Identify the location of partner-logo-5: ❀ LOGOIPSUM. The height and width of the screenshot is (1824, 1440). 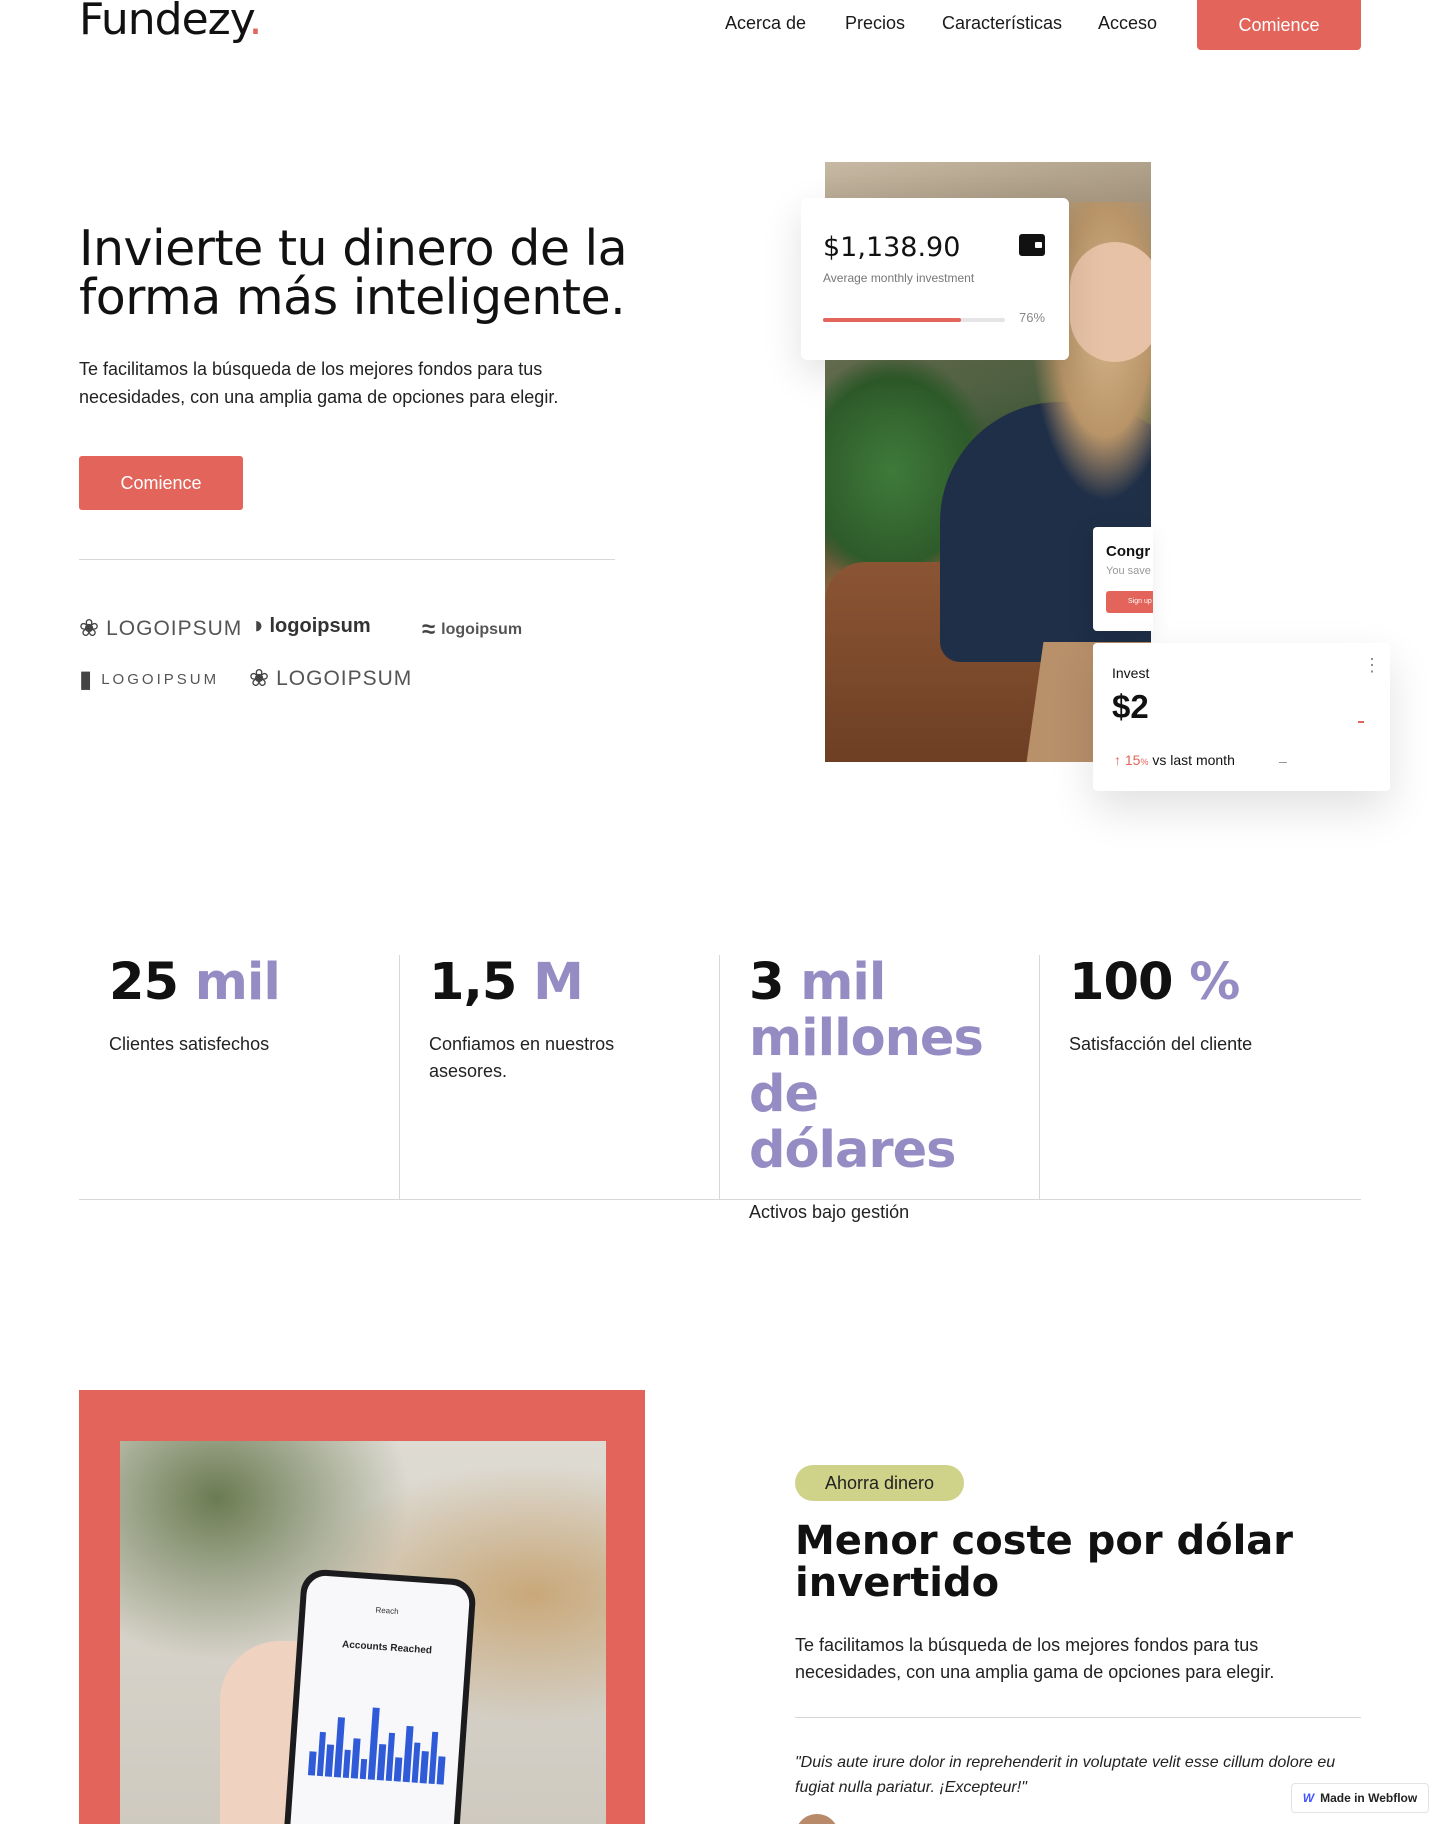
(330, 678).